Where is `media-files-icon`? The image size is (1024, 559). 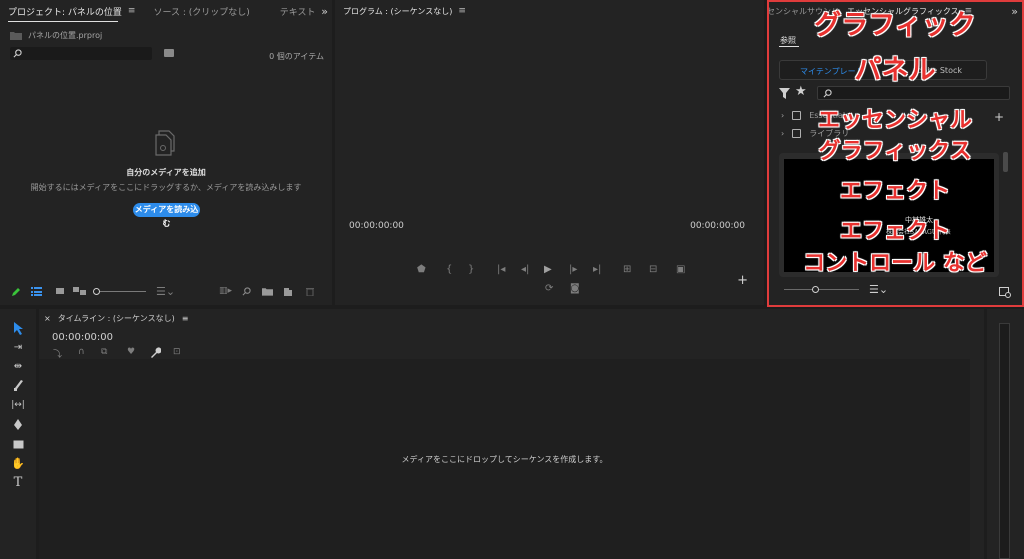 media-files-icon is located at coordinates (165, 143).